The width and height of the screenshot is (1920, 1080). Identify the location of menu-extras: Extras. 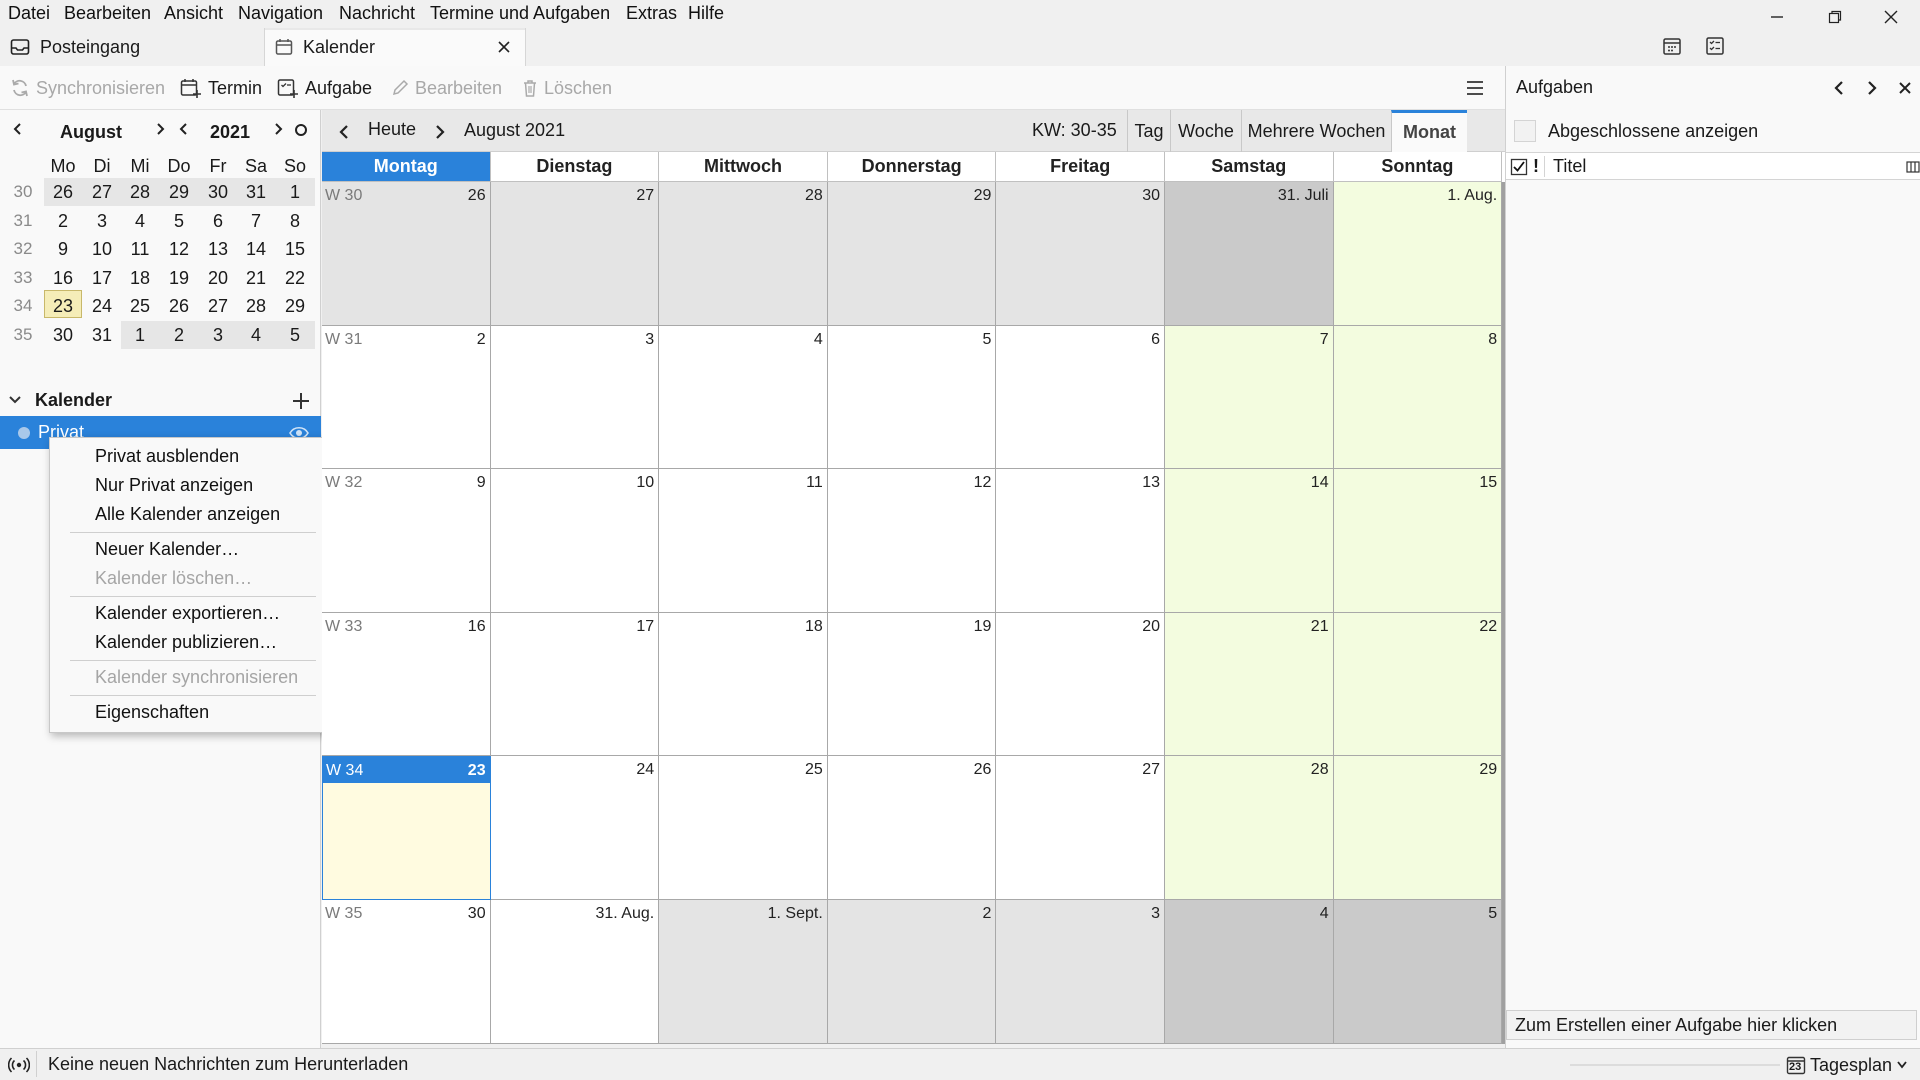
(651, 13).